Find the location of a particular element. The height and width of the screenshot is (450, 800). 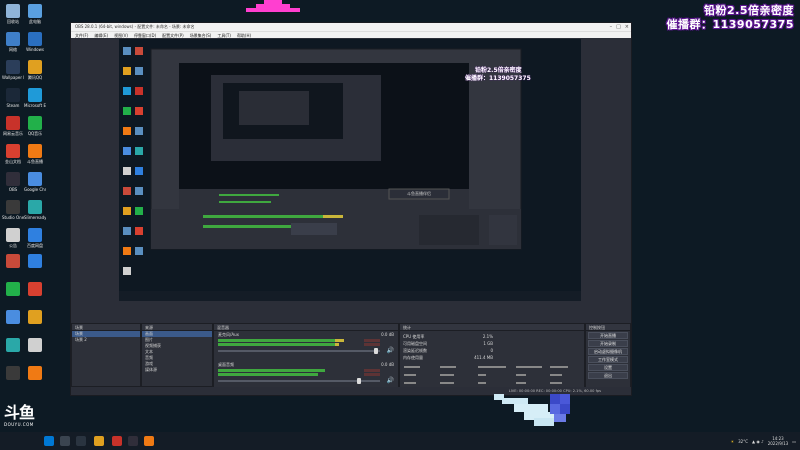

desktop-icon-label: OBS is located at coordinates (13, 189).